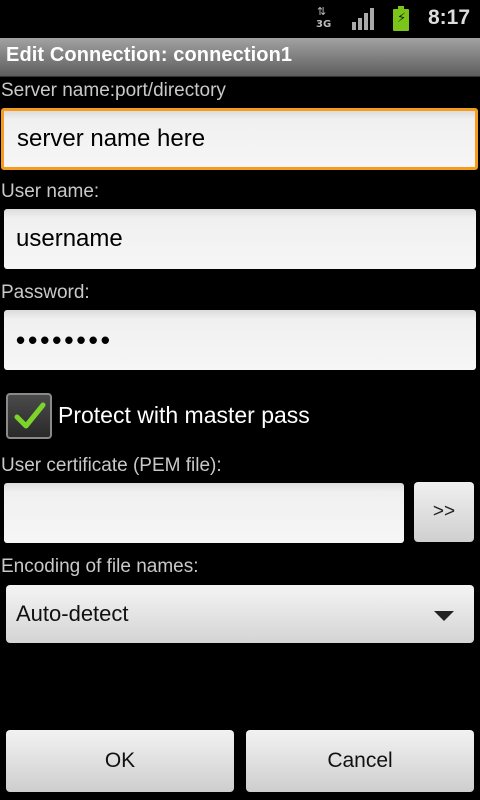 The width and height of the screenshot is (480, 800). What do you see at coordinates (240, 340) in the screenshot?
I see `password-input: ••••••••` at bounding box center [240, 340].